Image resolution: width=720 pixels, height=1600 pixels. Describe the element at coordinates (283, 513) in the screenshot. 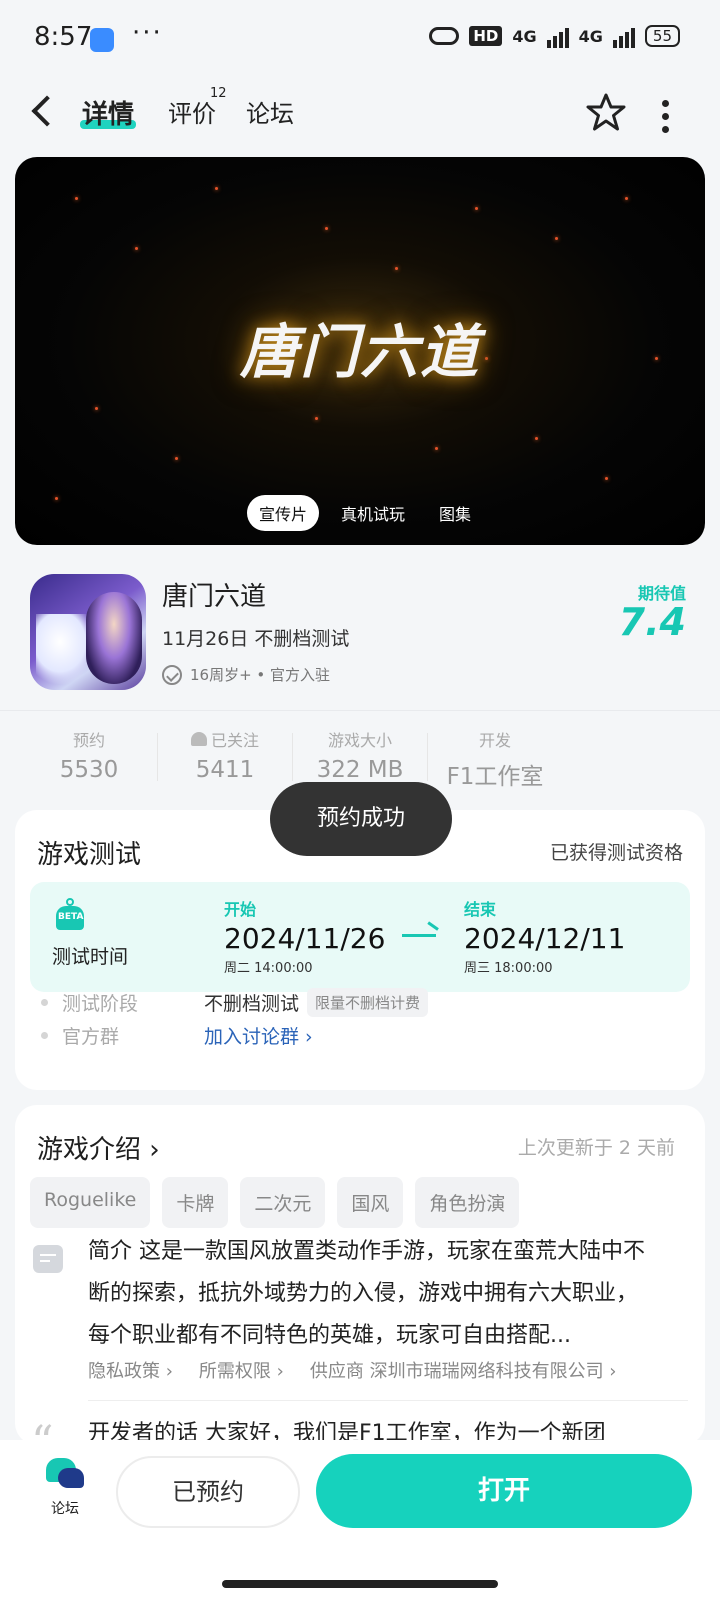

I see `media-tab-trailer: 宣传片` at that location.